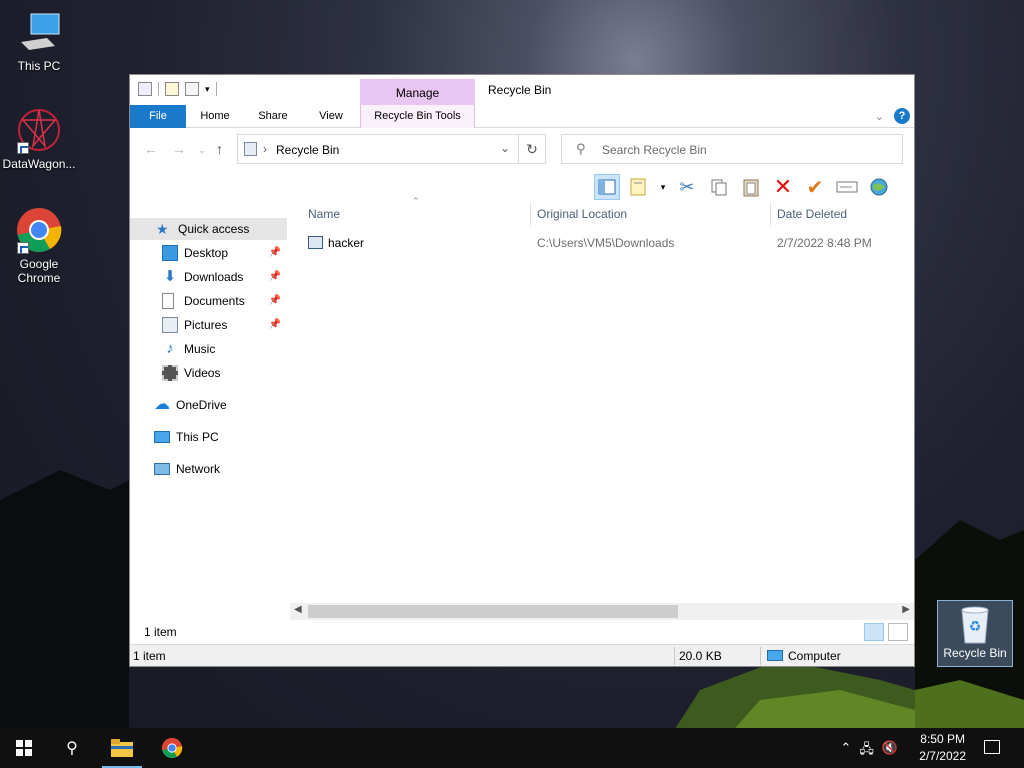 This screenshot has height=768, width=1024. Describe the element at coordinates (219, 149) in the screenshot. I see `up-arrow-icon: ↑` at that location.